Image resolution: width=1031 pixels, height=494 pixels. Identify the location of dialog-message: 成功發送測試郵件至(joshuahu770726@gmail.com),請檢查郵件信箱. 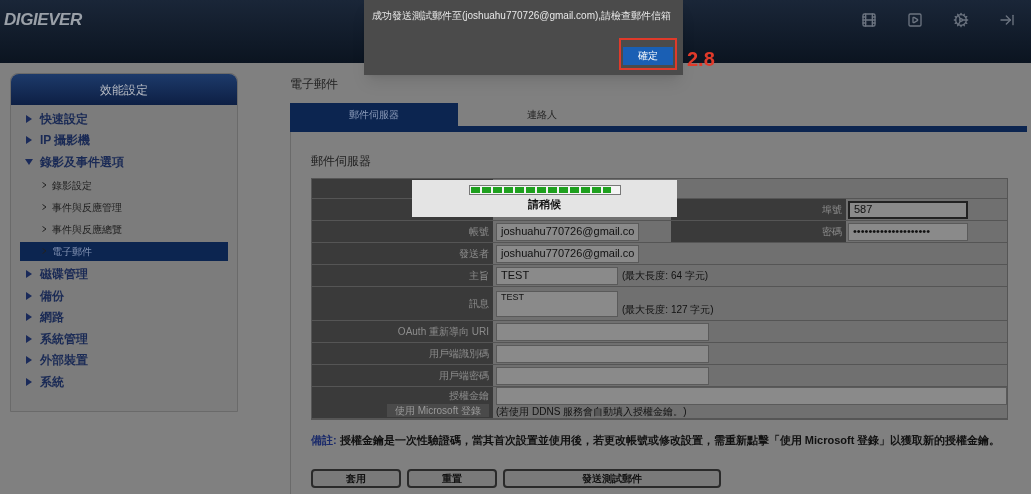
(522, 16).